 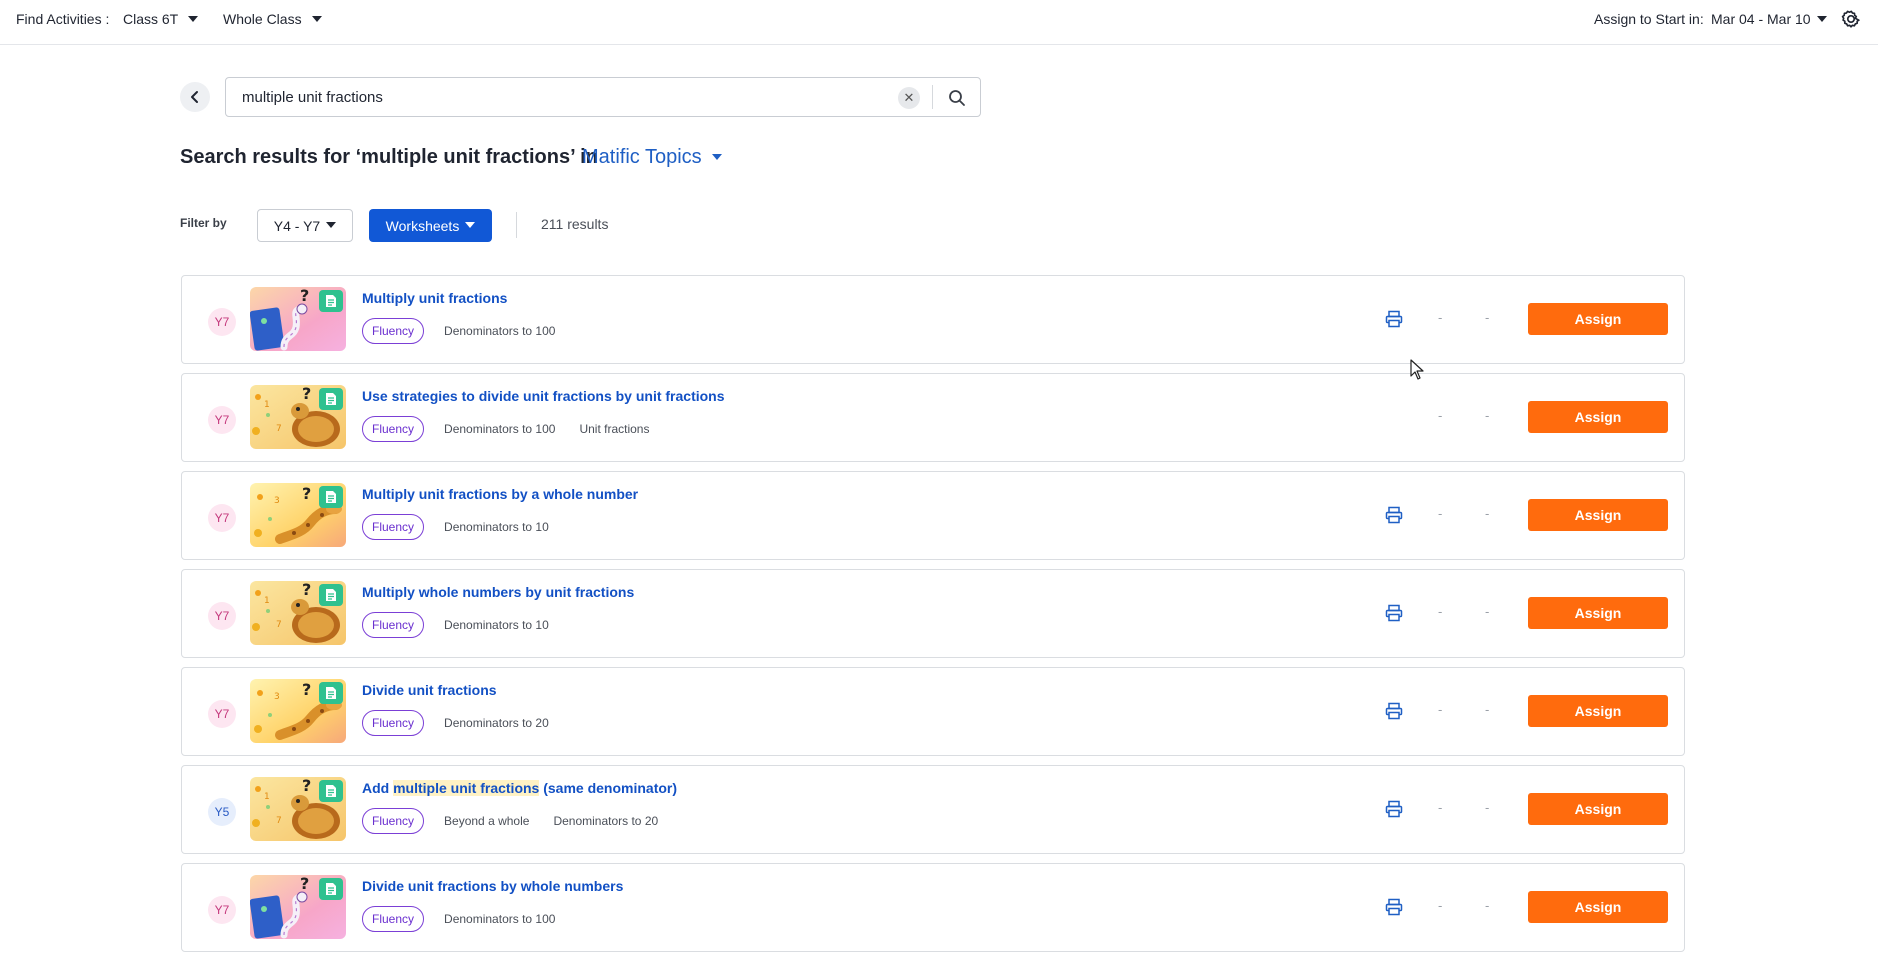 What do you see at coordinates (1851, 19) in the screenshot?
I see `gear-icon` at bounding box center [1851, 19].